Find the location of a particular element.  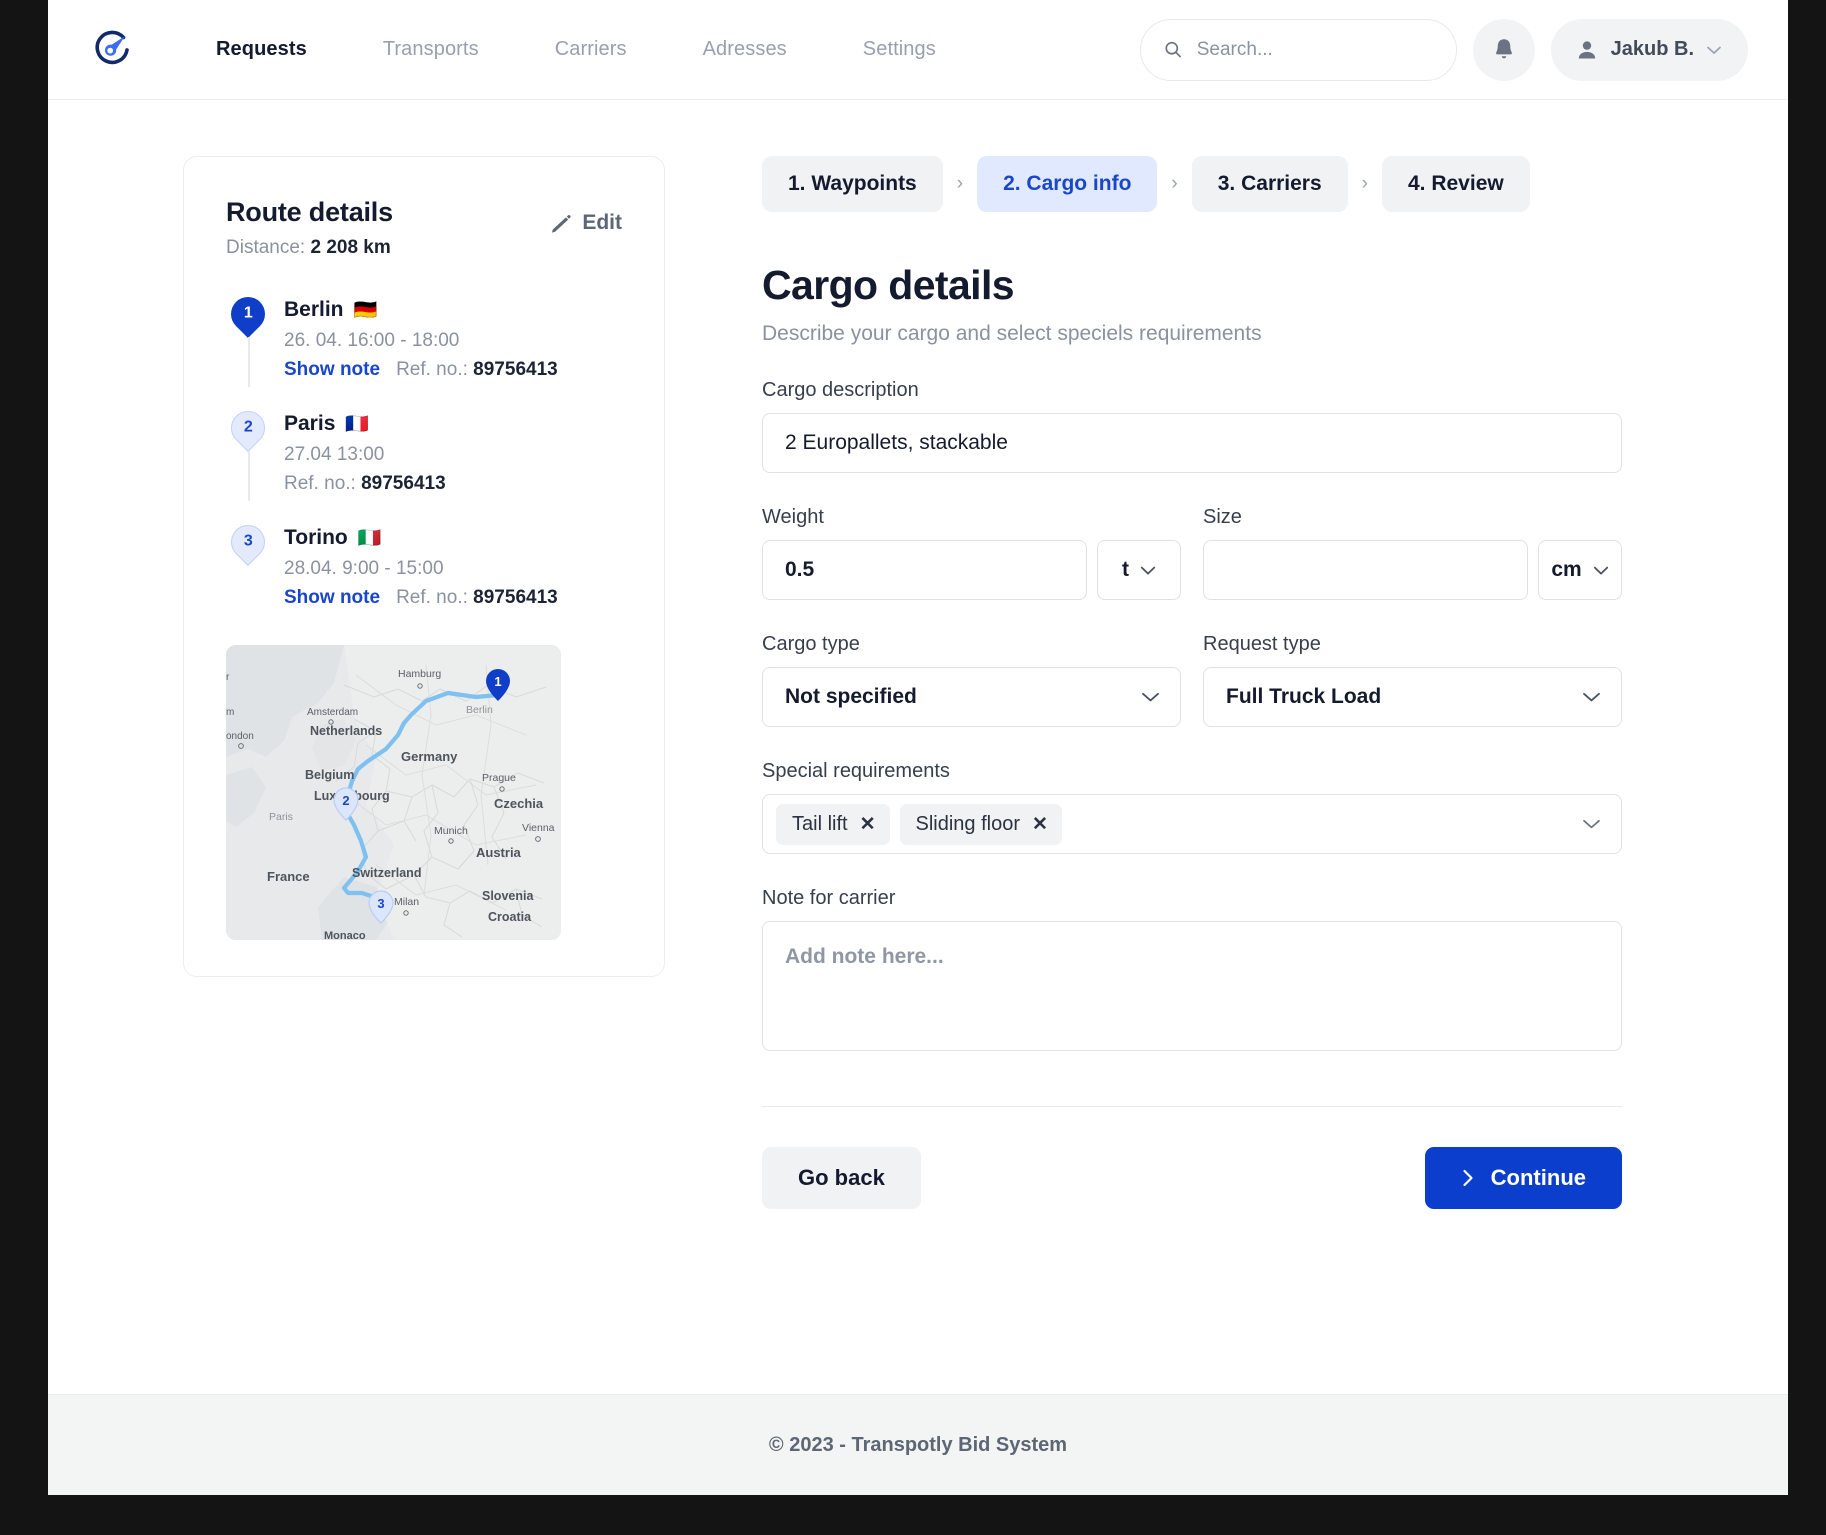

form-actions: Go back Continue is located at coordinates (1192, 1178).